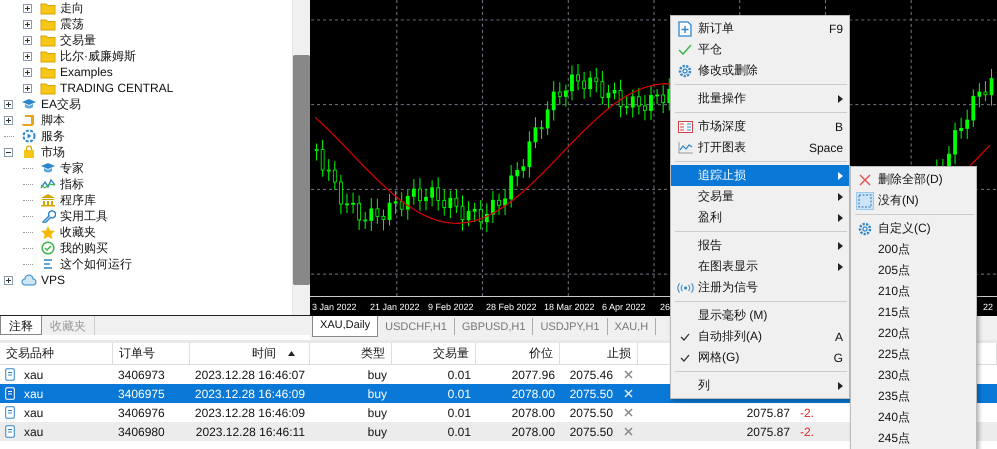 This screenshot has width=997, height=449. Describe the element at coordinates (760, 28) in the screenshot. I see `menu-item: 新订单 F9` at that location.